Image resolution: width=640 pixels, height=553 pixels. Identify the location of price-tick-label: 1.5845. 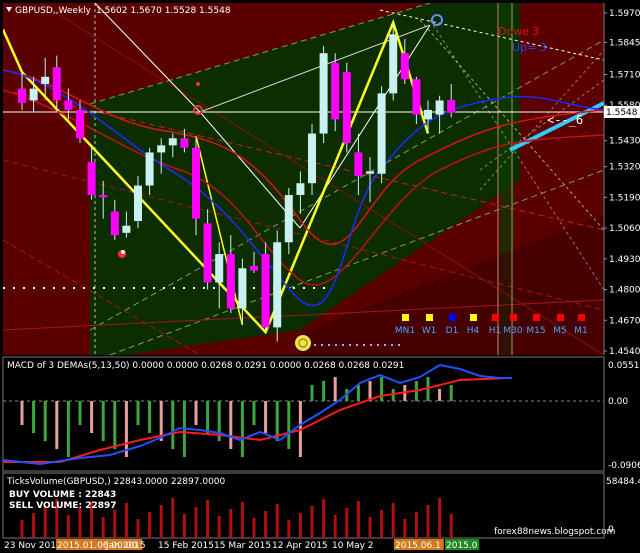
(624, 44).